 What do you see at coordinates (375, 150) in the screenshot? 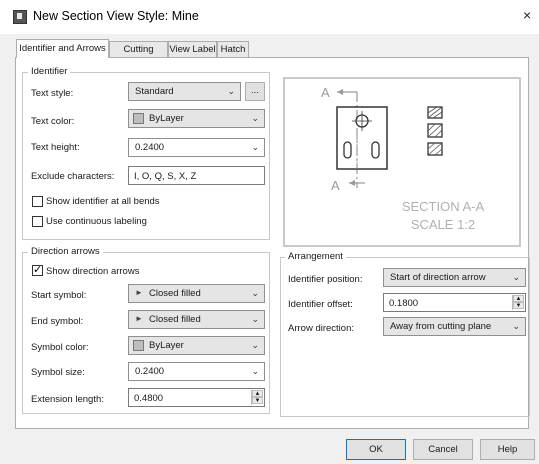
I see `slot-right` at bounding box center [375, 150].